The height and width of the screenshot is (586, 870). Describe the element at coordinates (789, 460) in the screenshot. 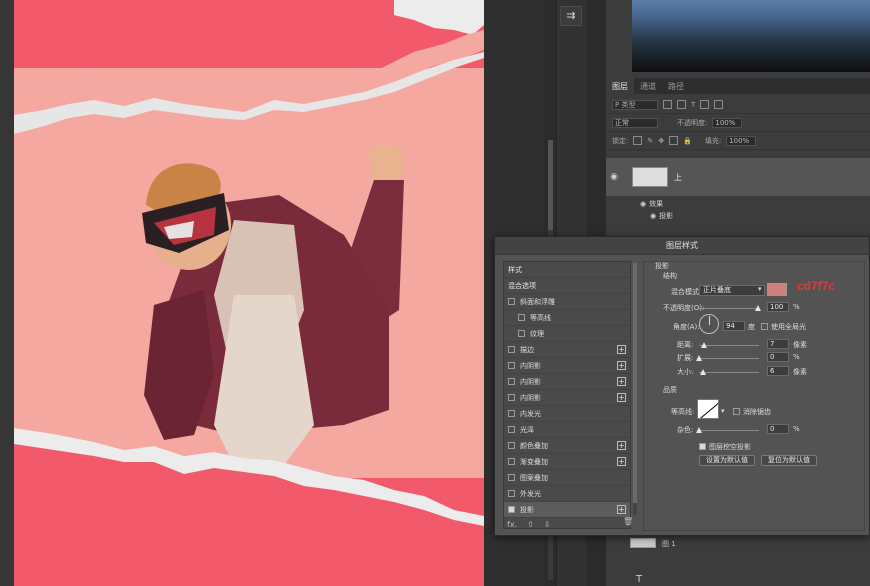

I see `reset-default-button: 复位为默认值` at that location.